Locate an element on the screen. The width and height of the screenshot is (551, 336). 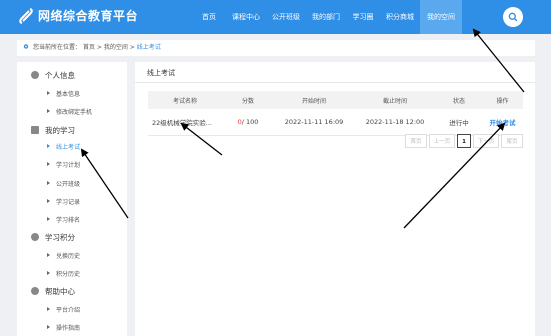
title-divider is located at coordinates (335, 82).